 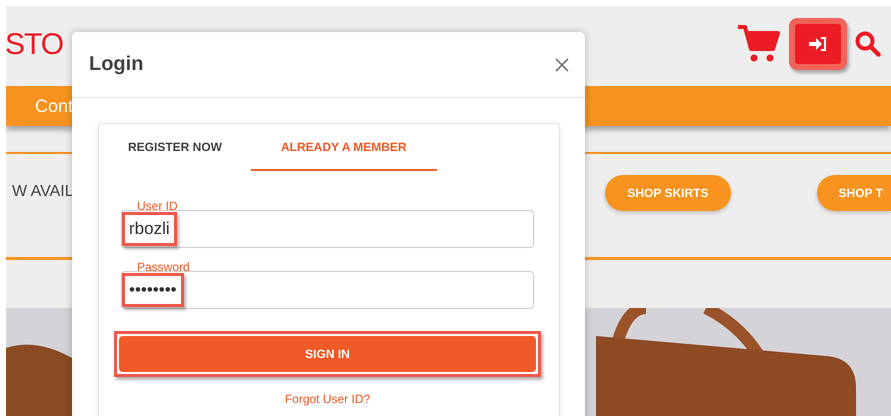 I want to click on sign-in-icon, so click(x=818, y=44).